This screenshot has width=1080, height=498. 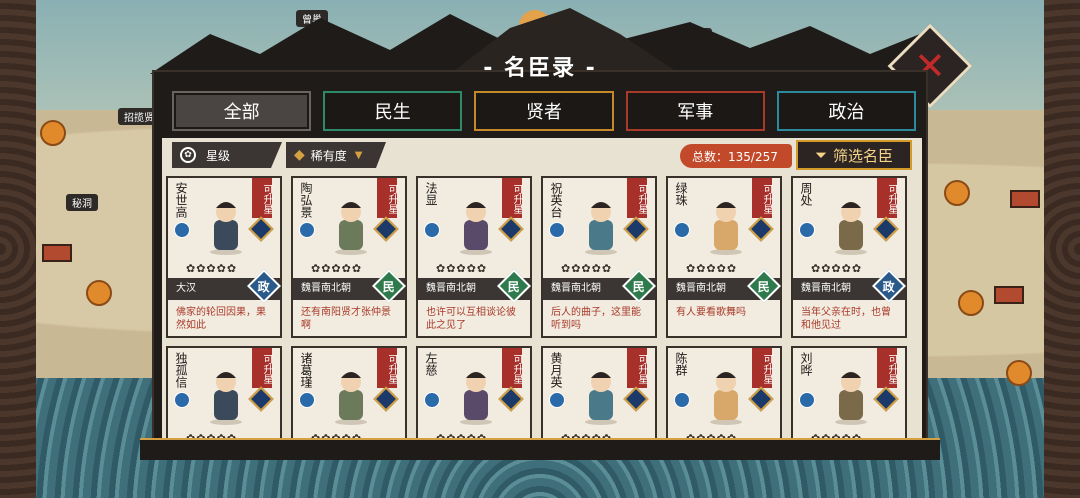 I want to click on tab-sage: 贤者, so click(x=544, y=111).